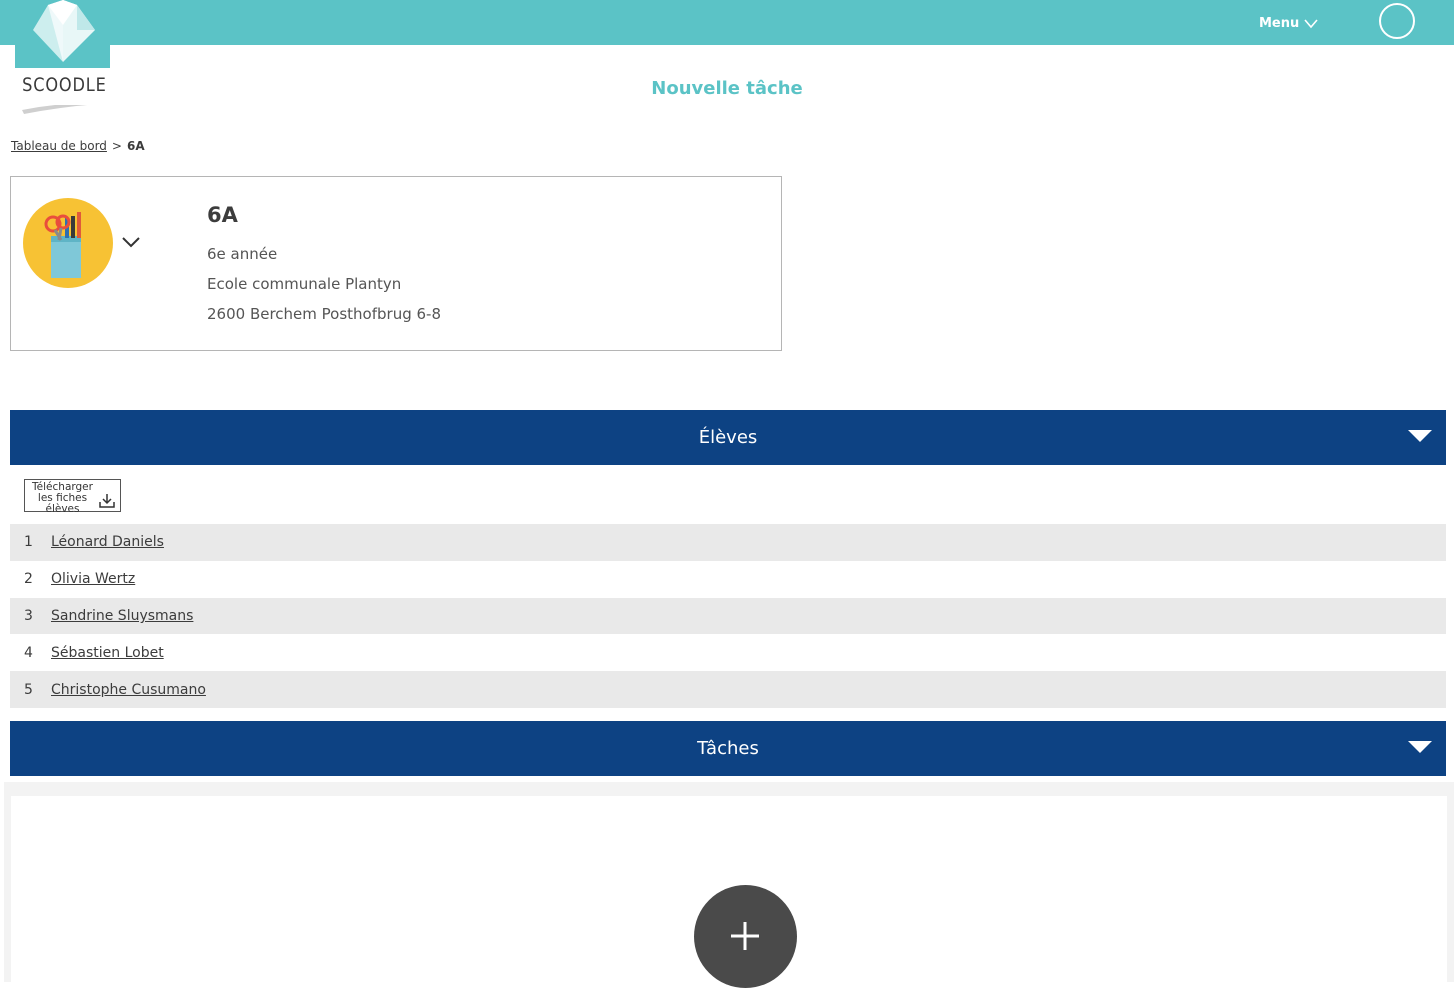 This screenshot has height=988, width=1454. I want to click on students-section-title: Élèves, so click(728, 437).